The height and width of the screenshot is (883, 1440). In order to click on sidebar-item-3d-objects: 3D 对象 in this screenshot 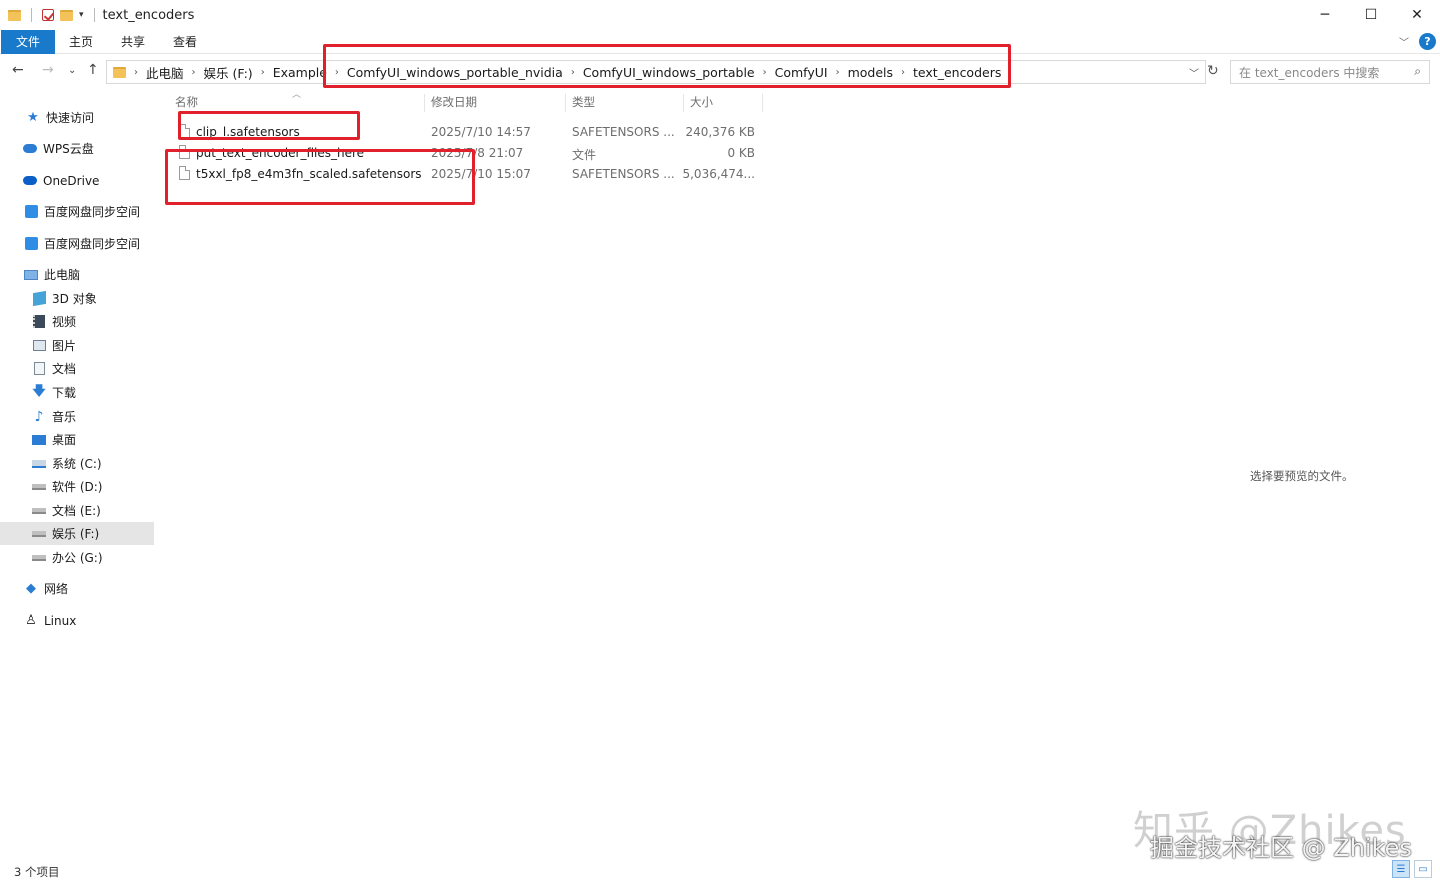, I will do `click(77, 298)`.